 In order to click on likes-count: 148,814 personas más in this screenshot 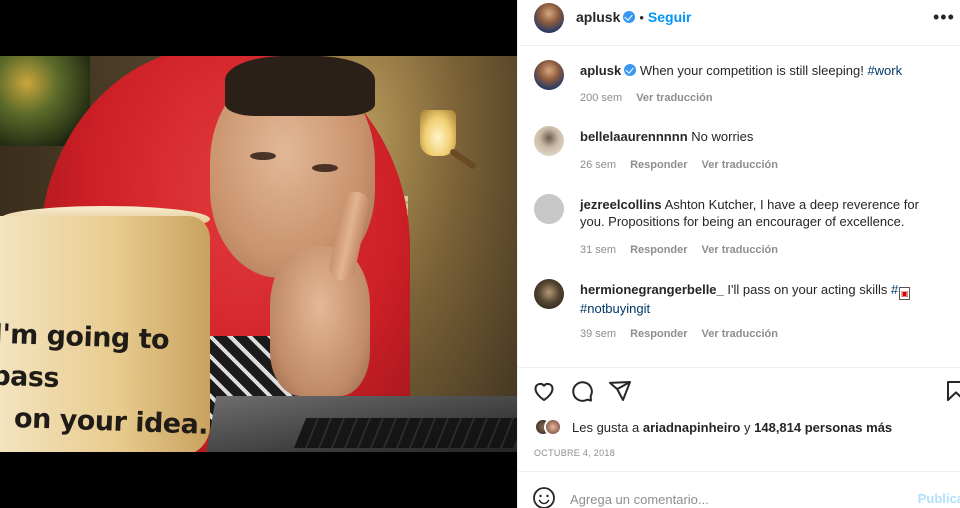, I will do `click(823, 427)`.